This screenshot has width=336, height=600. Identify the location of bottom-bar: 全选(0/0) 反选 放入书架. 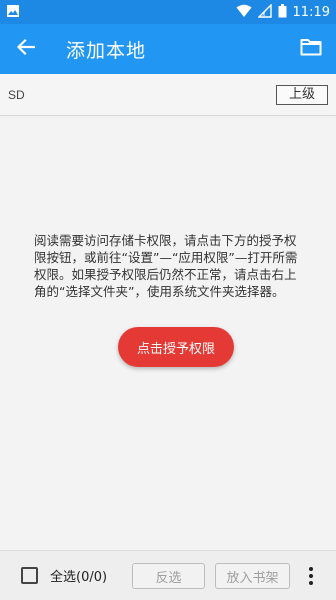
(168, 575).